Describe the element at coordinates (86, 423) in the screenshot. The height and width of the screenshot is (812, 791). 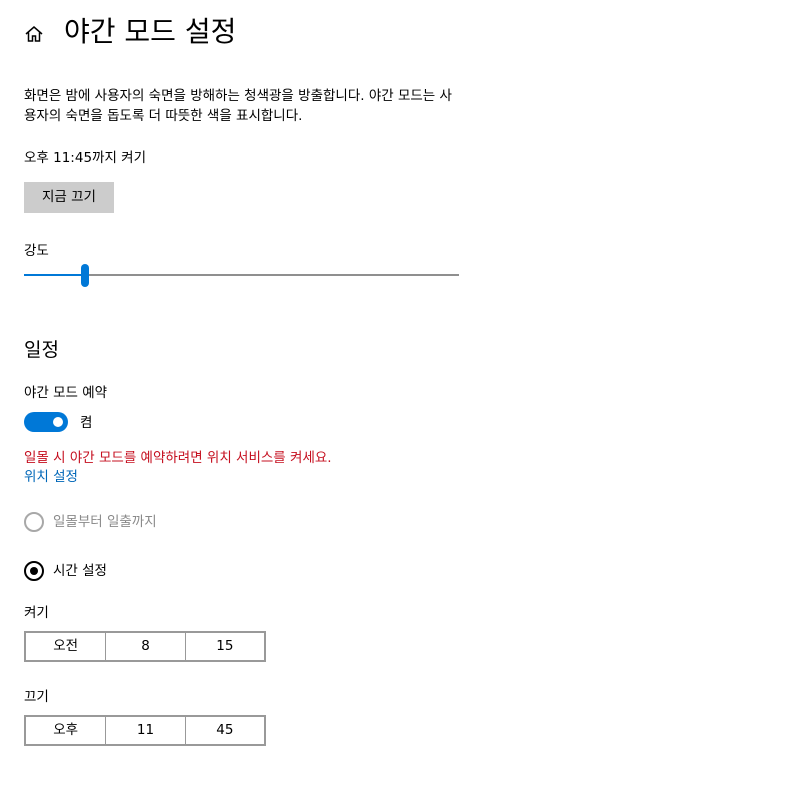
I see `toggle-state-text: 켬` at that location.